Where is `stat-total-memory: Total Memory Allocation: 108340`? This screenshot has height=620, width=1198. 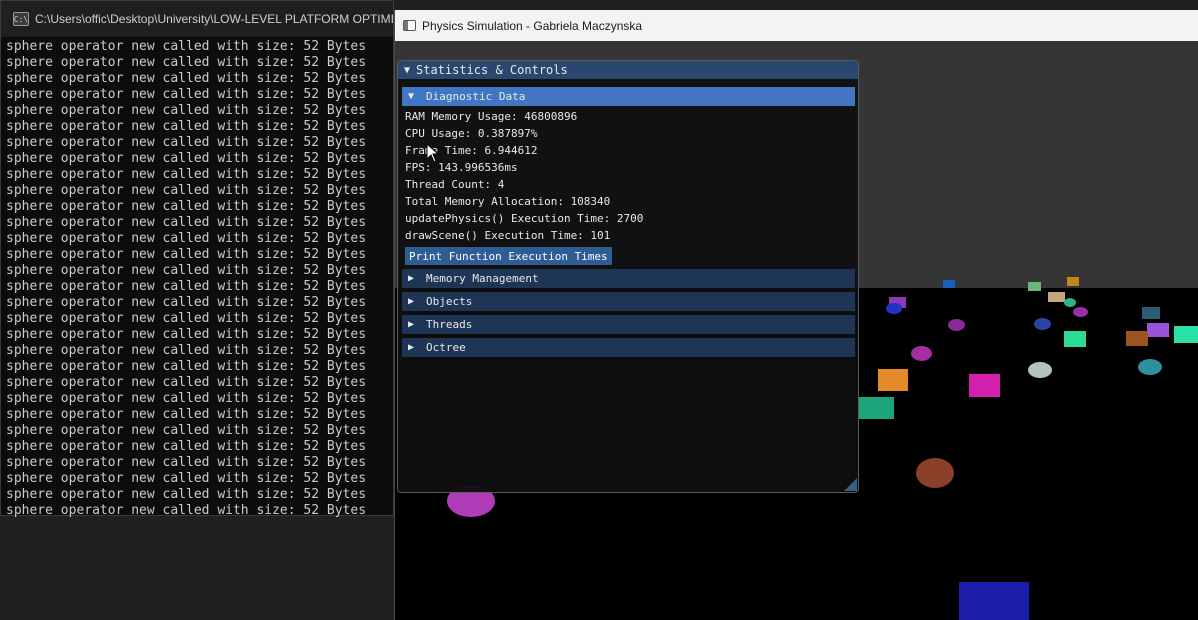 stat-total-memory: Total Memory Allocation: 108340 is located at coordinates (508, 201).